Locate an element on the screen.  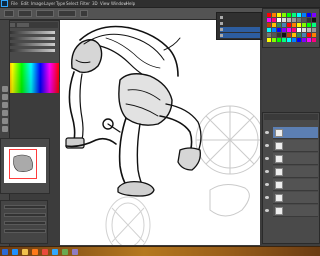
crop-tool-icon is located at coordinates (5, 113).